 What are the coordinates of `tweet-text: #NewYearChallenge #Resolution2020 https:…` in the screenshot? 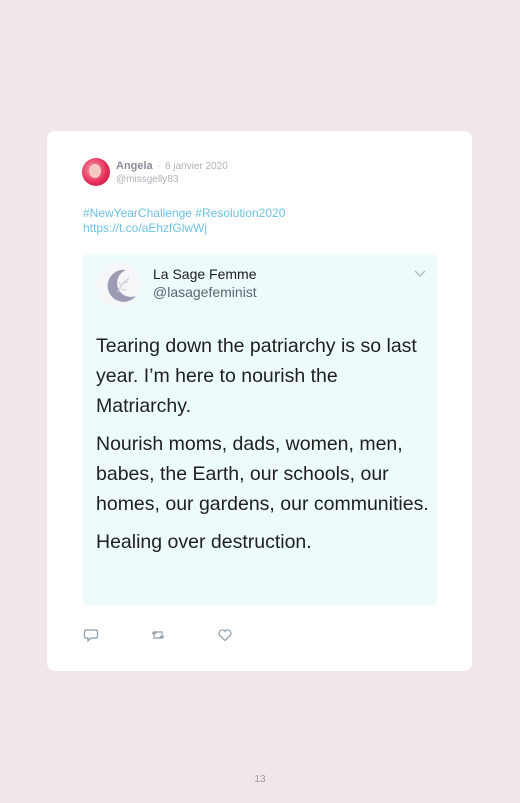 It's located at (184, 221).